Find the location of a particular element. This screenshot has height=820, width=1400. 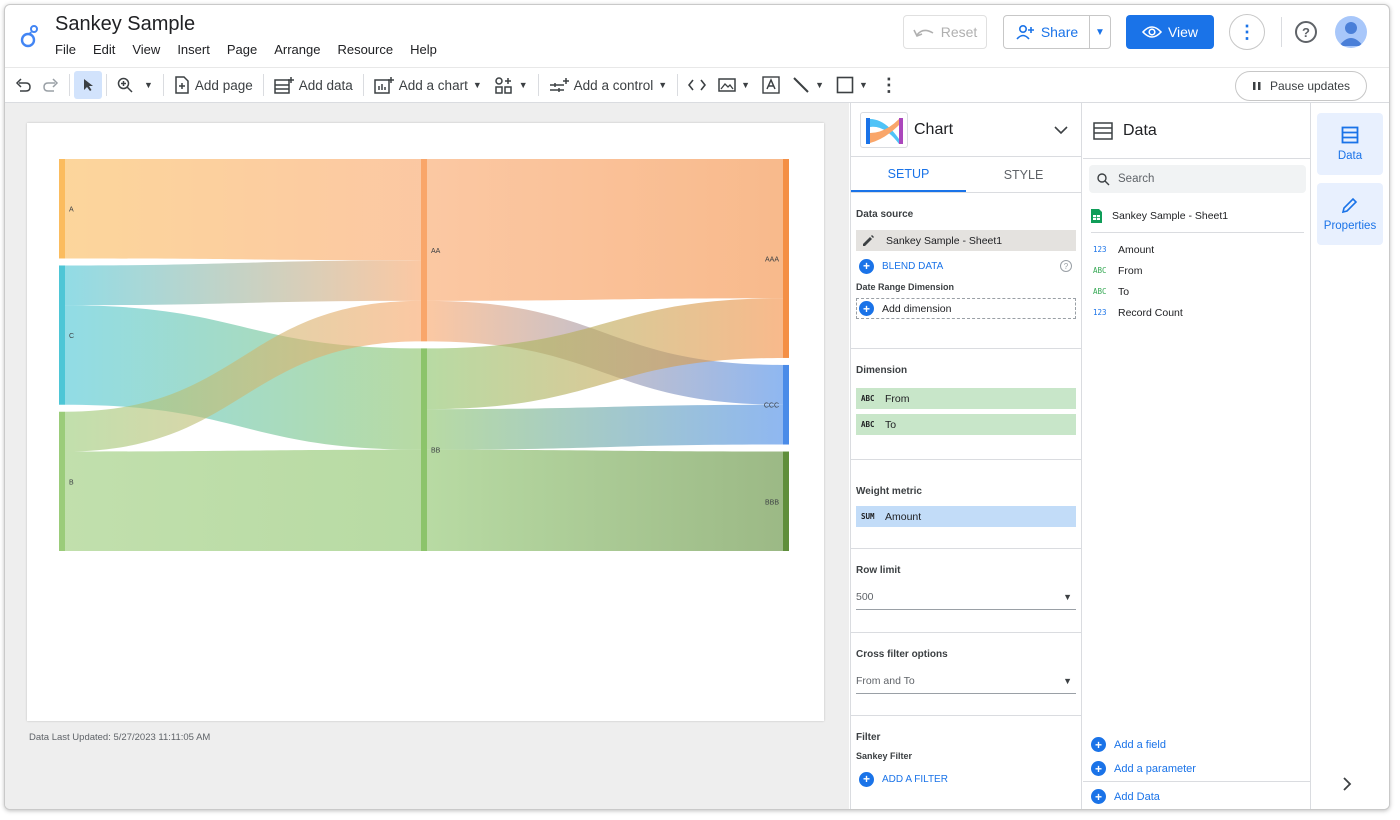

sankey-link-a-aa is located at coordinates (243, 210).